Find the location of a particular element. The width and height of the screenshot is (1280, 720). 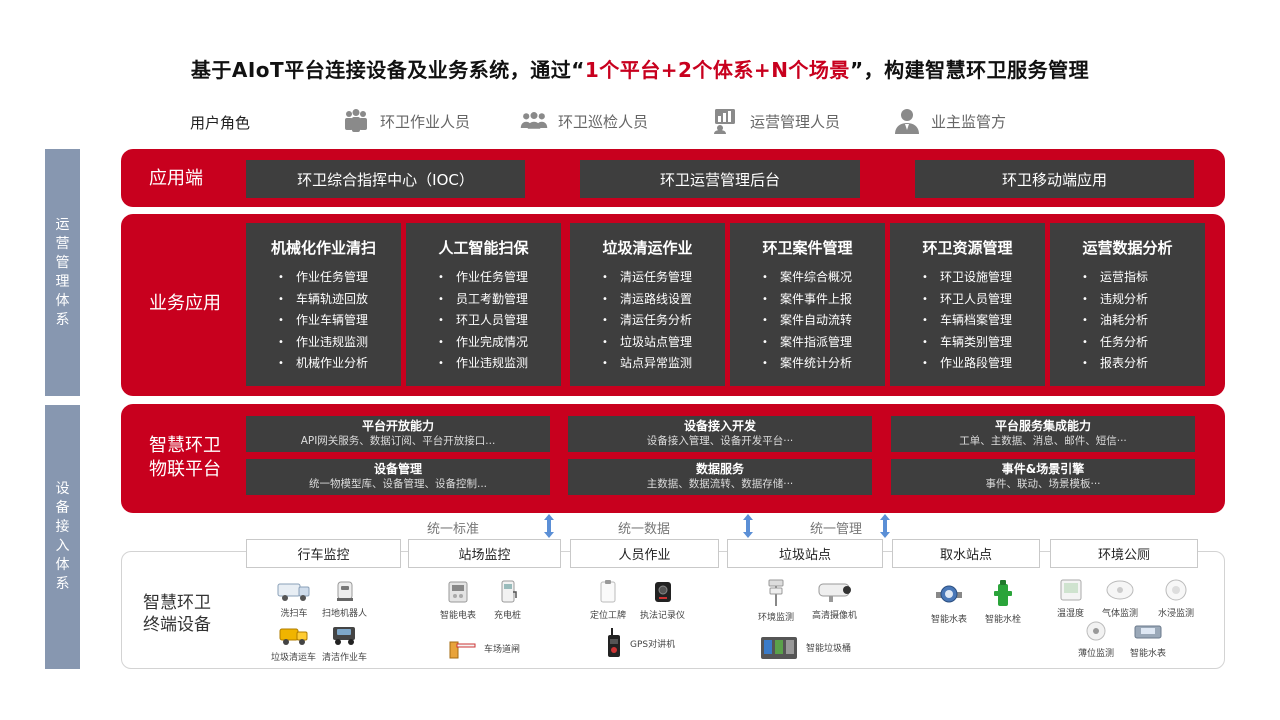

biz-list-item: 运营指标 is located at coordinates (1143, 278).